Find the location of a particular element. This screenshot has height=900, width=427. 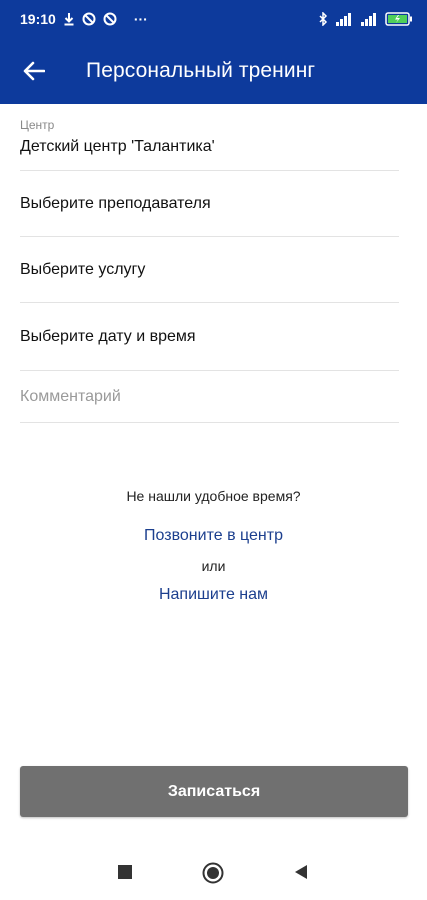

center-field: Центр Детский центр 'Талантика' is located at coordinates (209, 144).